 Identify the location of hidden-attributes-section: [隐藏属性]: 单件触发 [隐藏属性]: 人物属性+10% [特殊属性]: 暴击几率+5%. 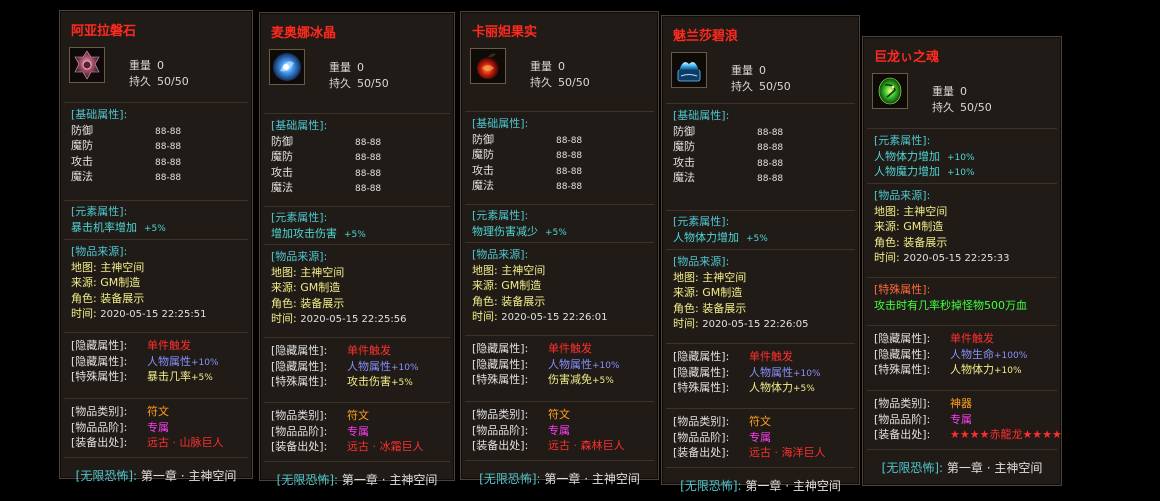
(159, 361).